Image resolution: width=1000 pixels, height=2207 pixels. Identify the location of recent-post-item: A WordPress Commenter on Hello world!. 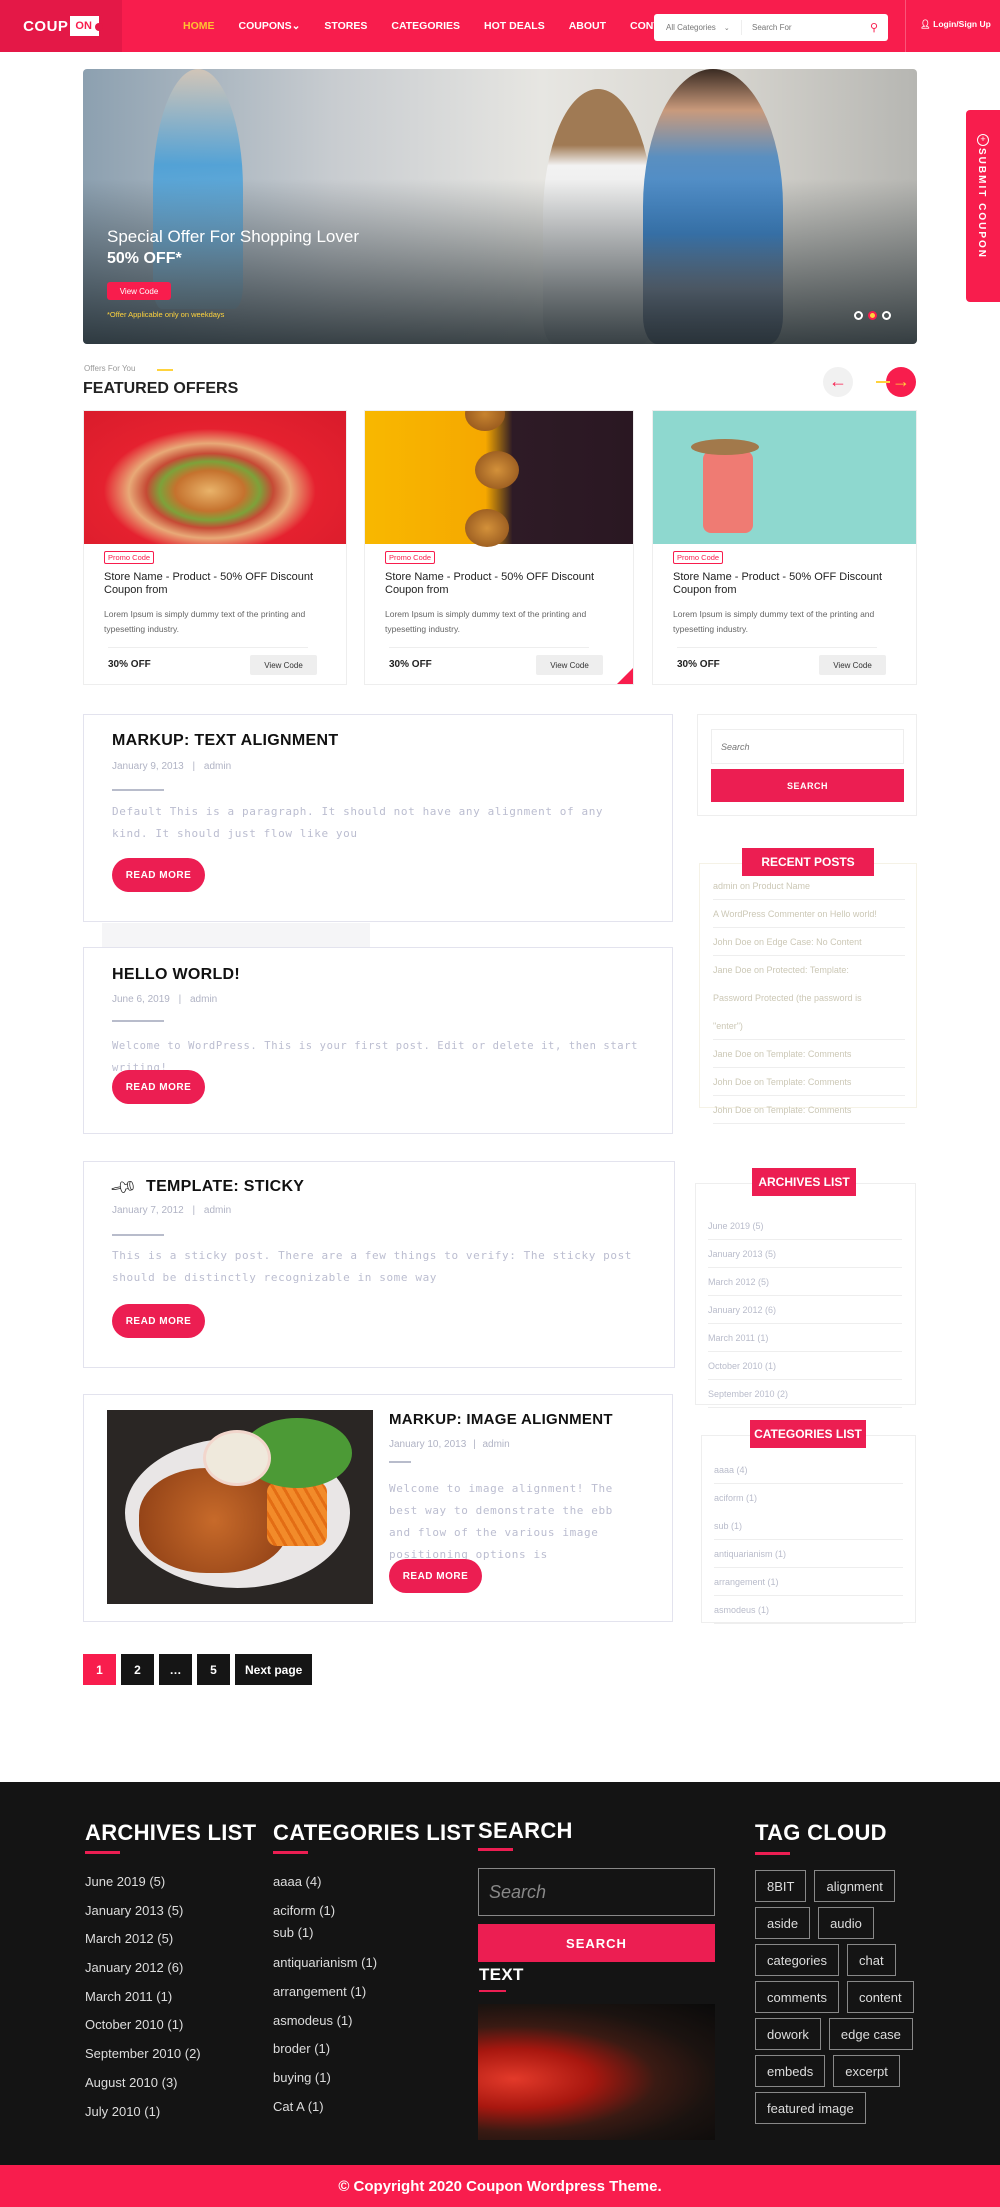
(809, 914).